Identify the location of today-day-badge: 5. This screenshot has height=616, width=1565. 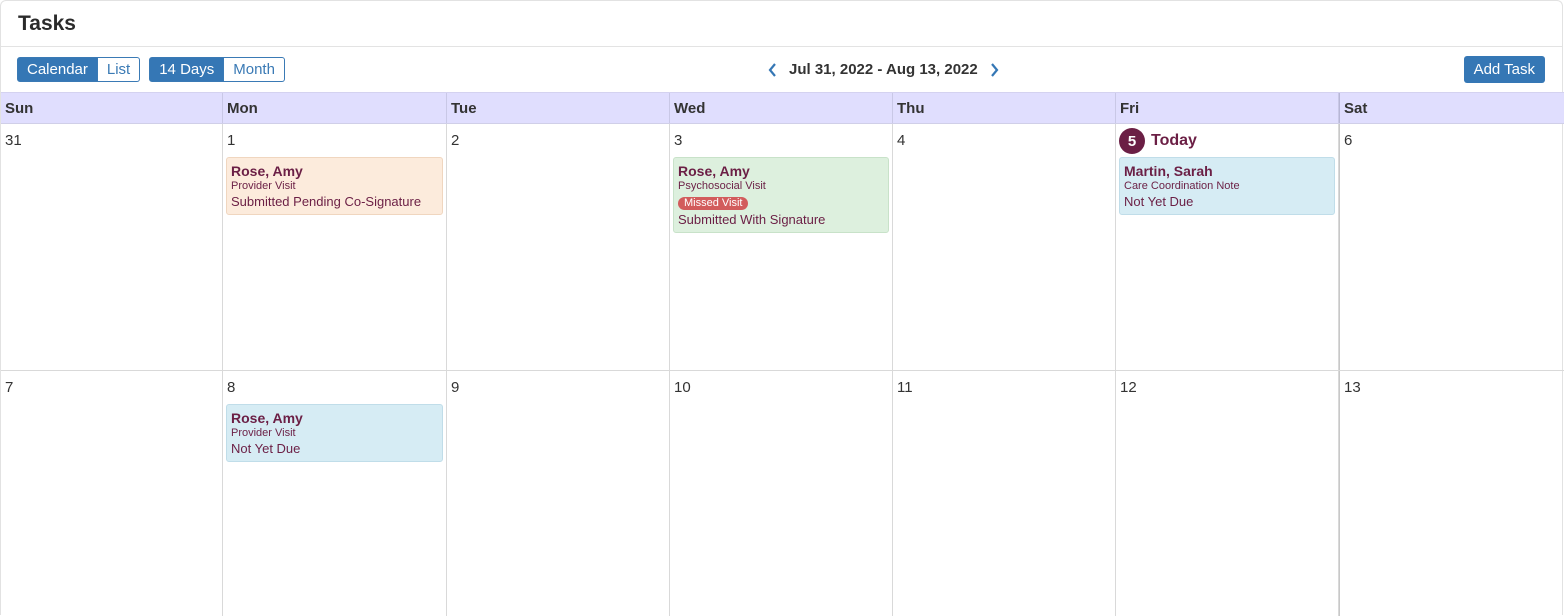
(1132, 141).